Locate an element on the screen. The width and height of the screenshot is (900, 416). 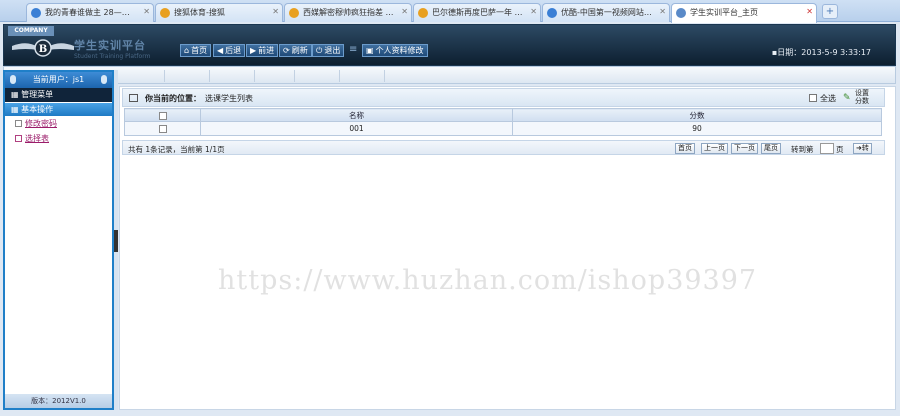
table-row: 001 90 is located at coordinates (503, 128).